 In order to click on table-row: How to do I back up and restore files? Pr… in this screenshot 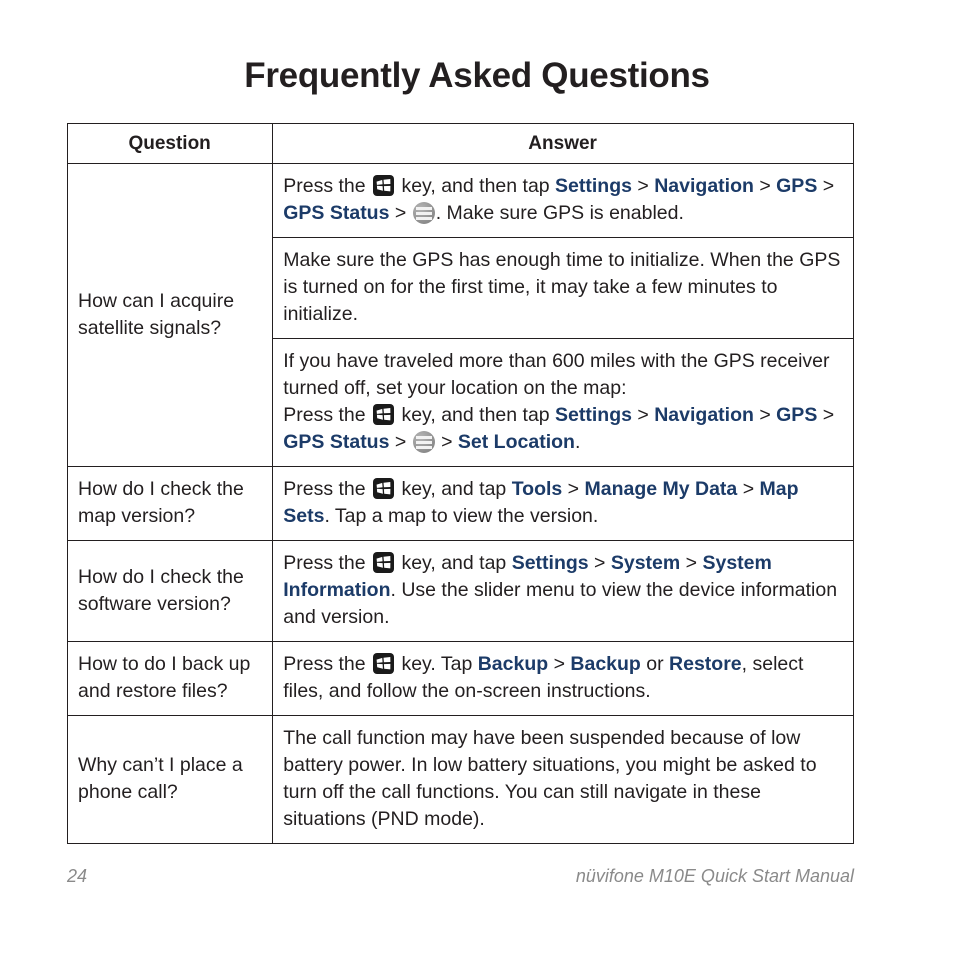, I will do `click(460, 678)`.